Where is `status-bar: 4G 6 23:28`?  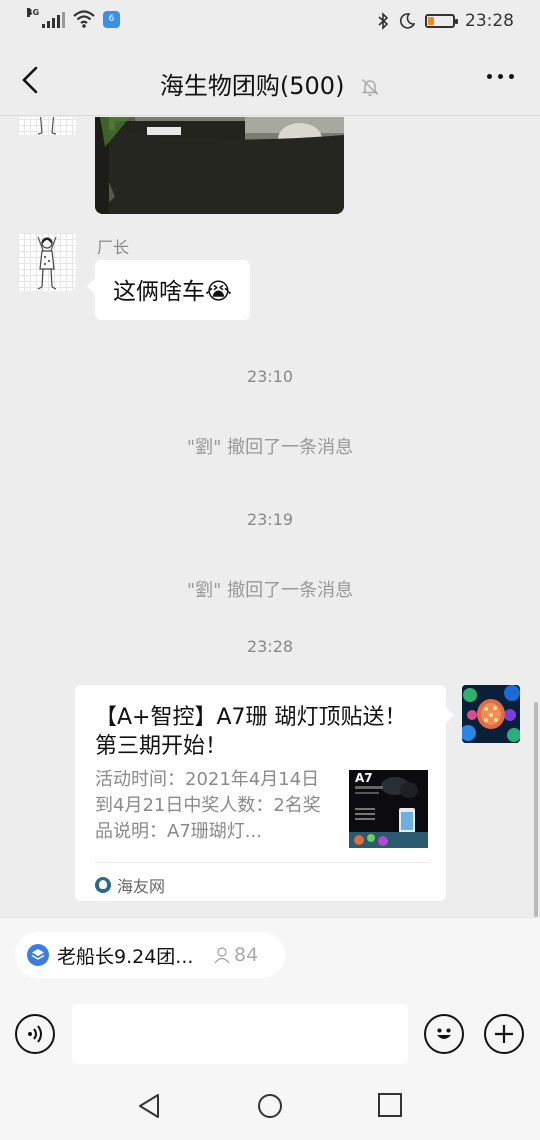 status-bar: 4G 6 23:28 is located at coordinates (270, 22).